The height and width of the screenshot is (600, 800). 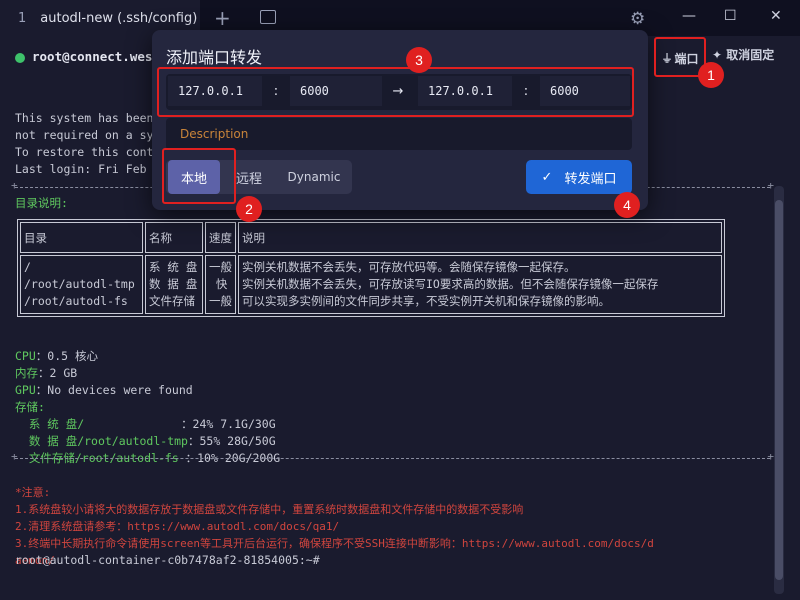 I want to click on storage-key: 系 统 盘/, so click(x=98, y=424).